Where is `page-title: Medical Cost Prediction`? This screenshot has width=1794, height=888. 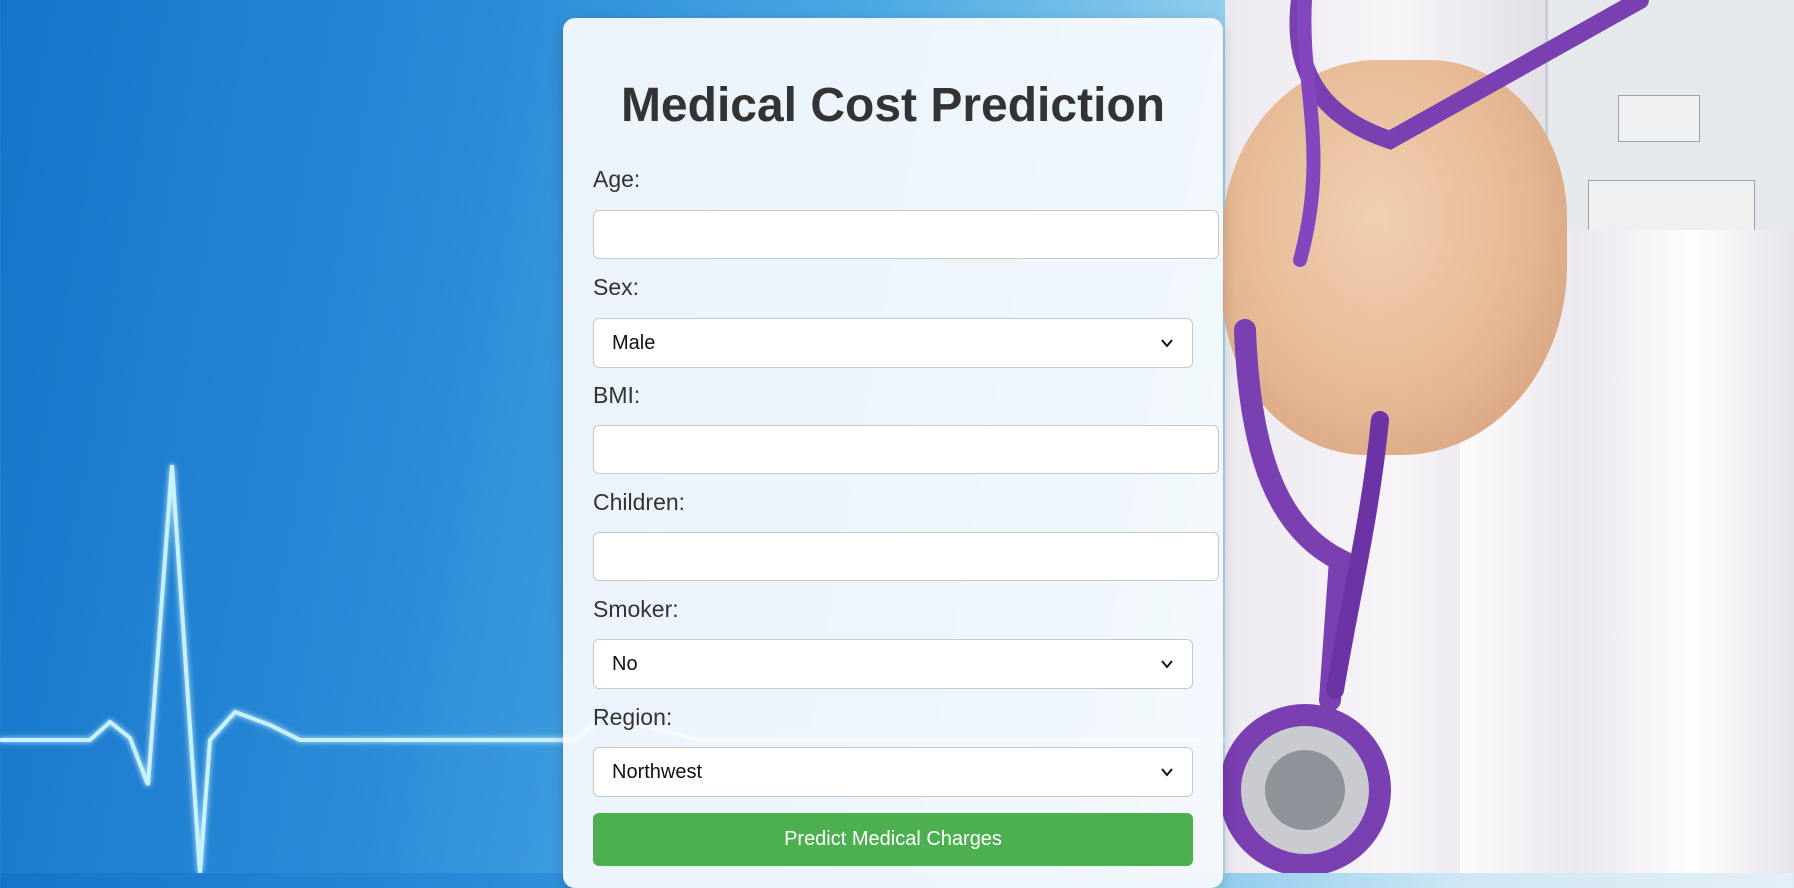
page-title: Medical Cost Prediction is located at coordinates (893, 105).